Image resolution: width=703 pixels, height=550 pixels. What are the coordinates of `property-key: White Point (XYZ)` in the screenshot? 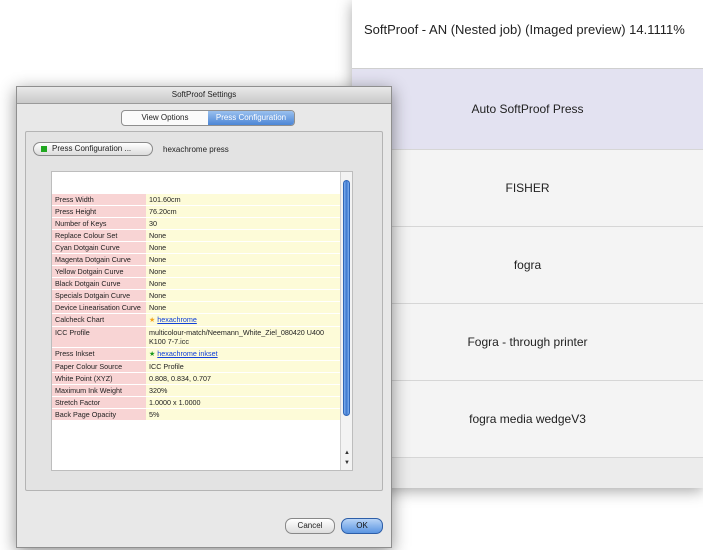 It's located at (99, 378).